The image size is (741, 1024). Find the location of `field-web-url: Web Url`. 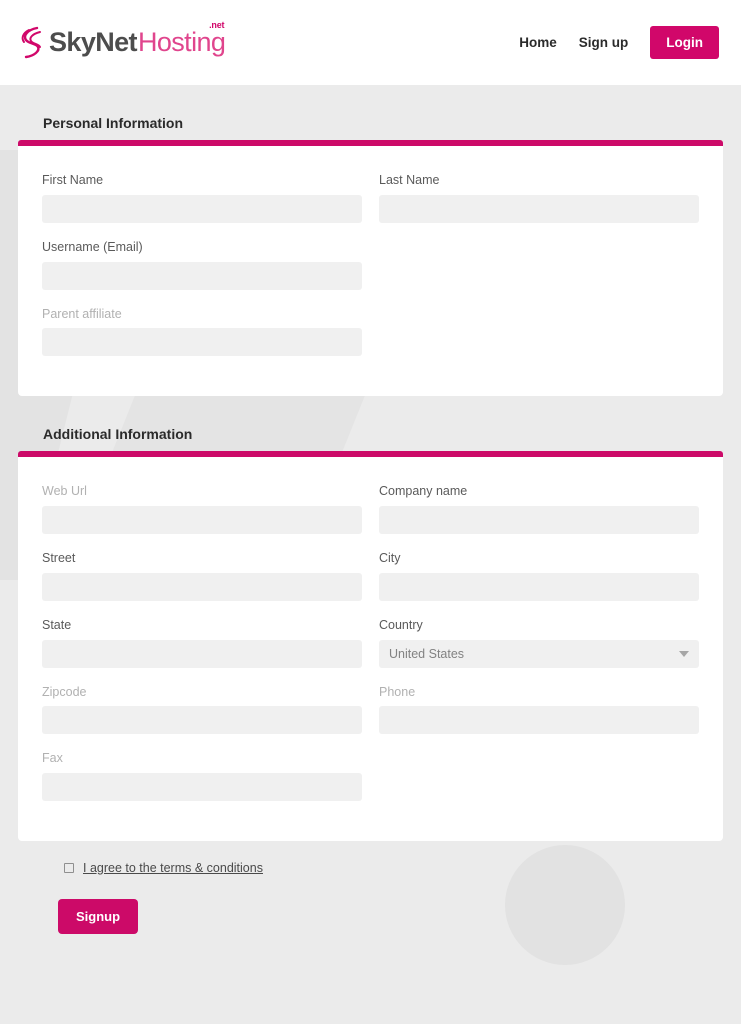

field-web-url: Web Url is located at coordinates (202, 509).